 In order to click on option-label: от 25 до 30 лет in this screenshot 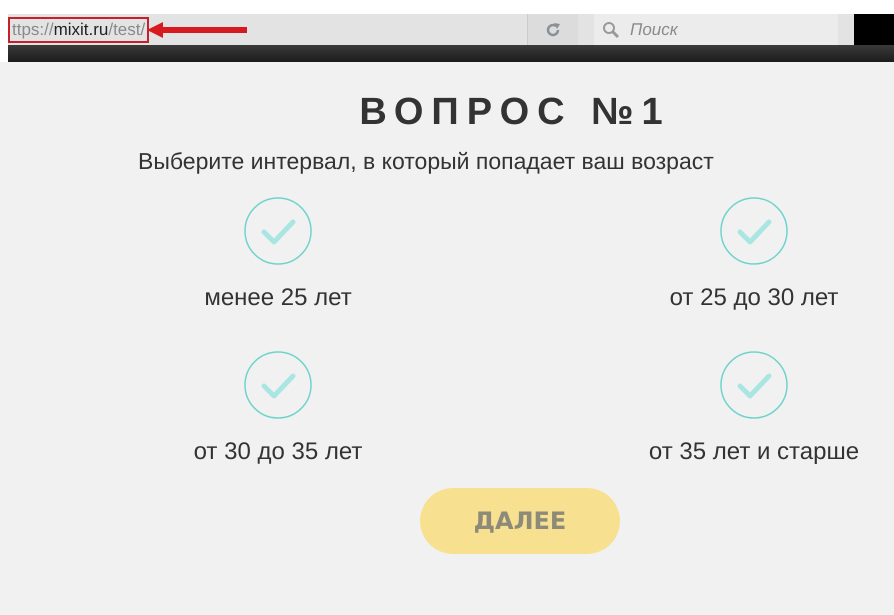, I will do `click(754, 298)`.